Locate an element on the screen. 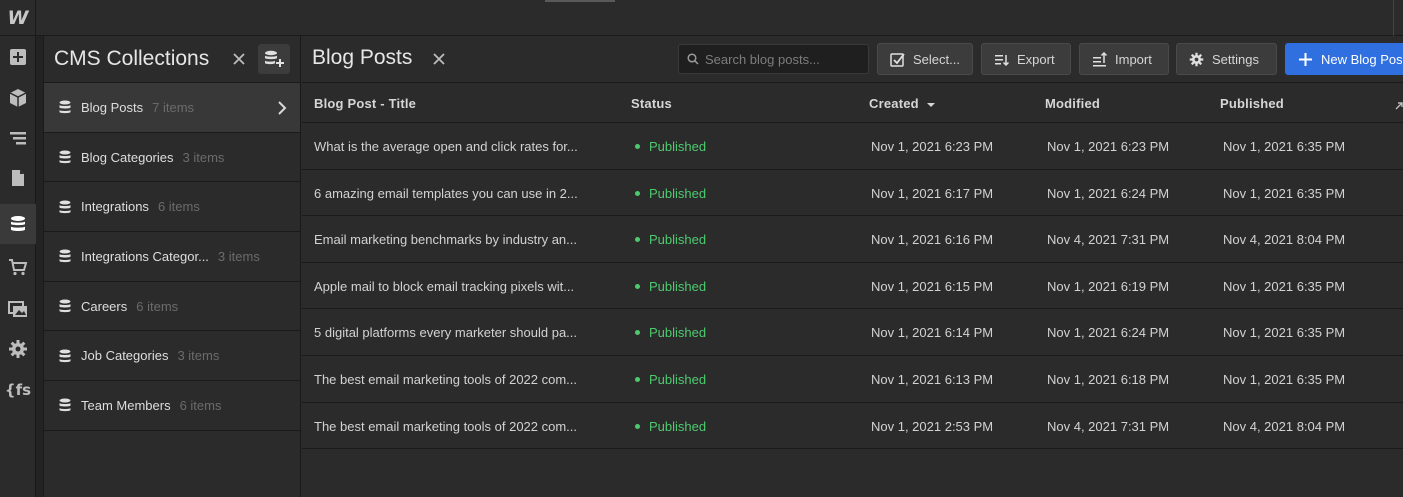 Image resolution: width=1403 pixels, height=497 pixels. import-button: Import is located at coordinates (1124, 59).